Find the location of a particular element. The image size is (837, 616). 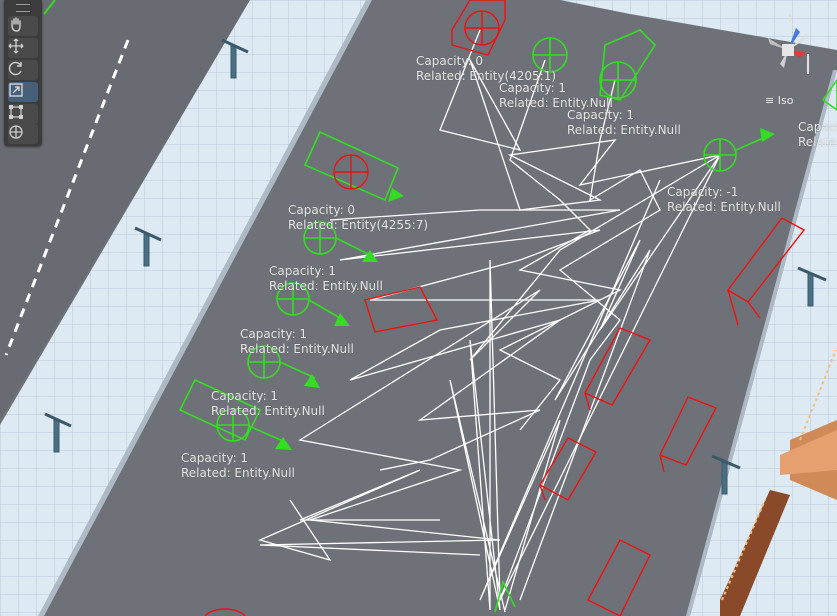

rotate-icon is located at coordinates (15, 68).